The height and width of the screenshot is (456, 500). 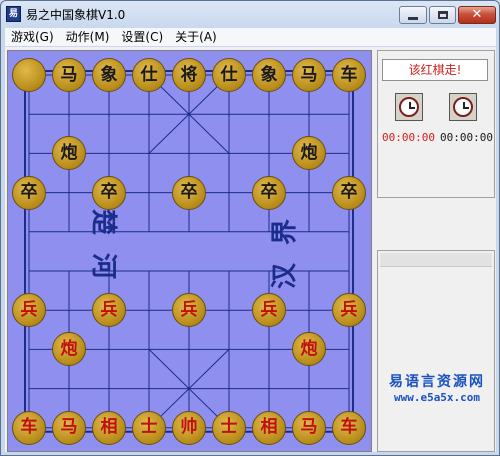 I want to click on watermark: 易语言资源网 www.e5a5x.com, so click(x=437, y=387).